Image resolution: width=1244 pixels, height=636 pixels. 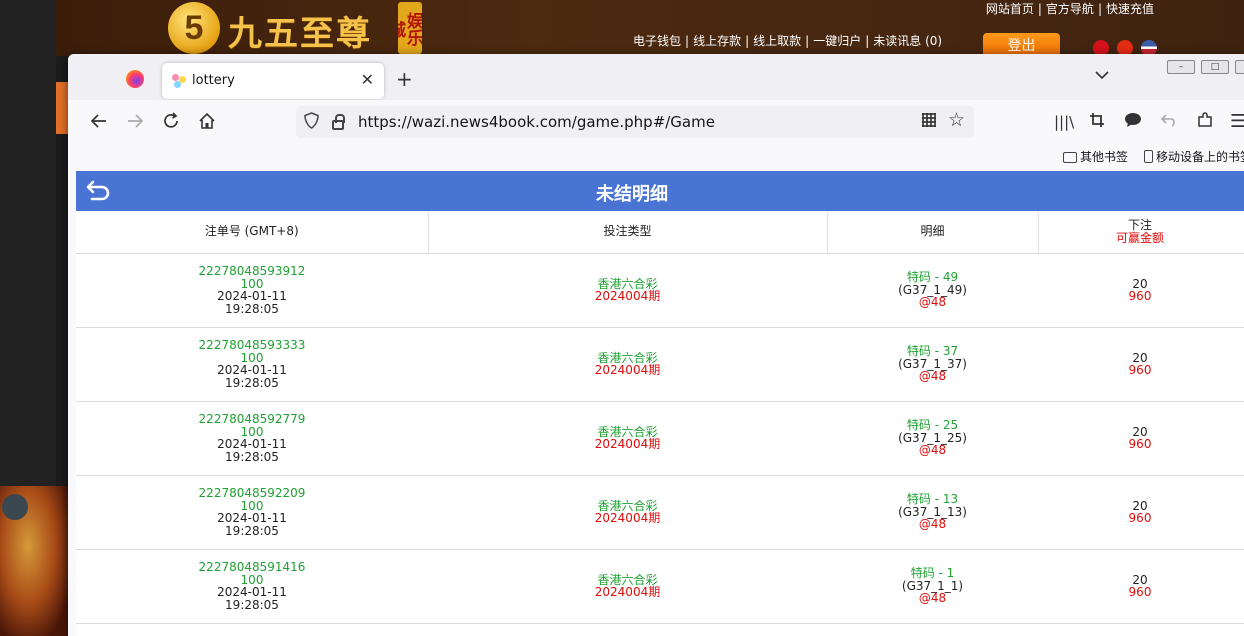 I want to click on site-account-links: 电子钱包 | 线上存款 | 线上取款 | 一键归户 | 未读讯息 (0), so click(x=788, y=41).